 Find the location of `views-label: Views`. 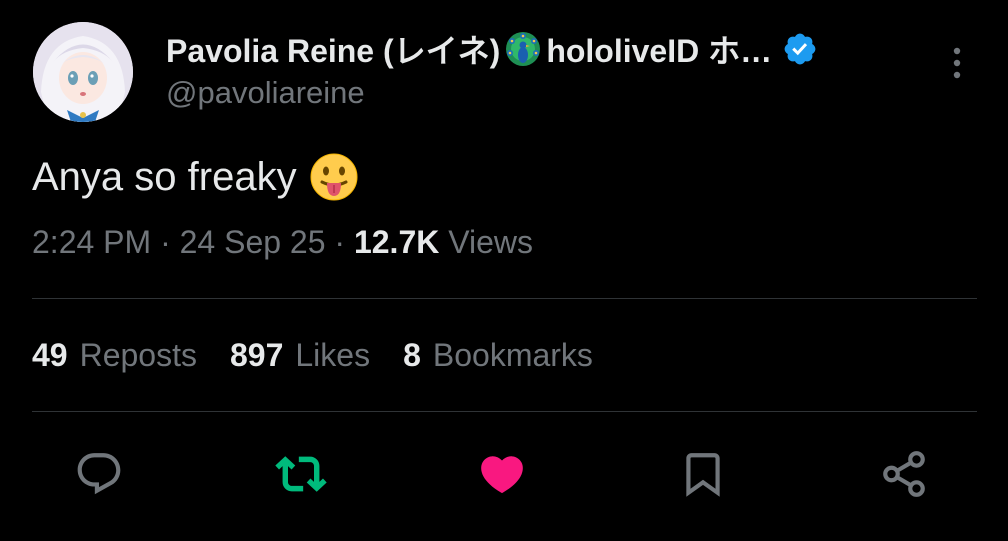

views-label: Views is located at coordinates (491, 242).